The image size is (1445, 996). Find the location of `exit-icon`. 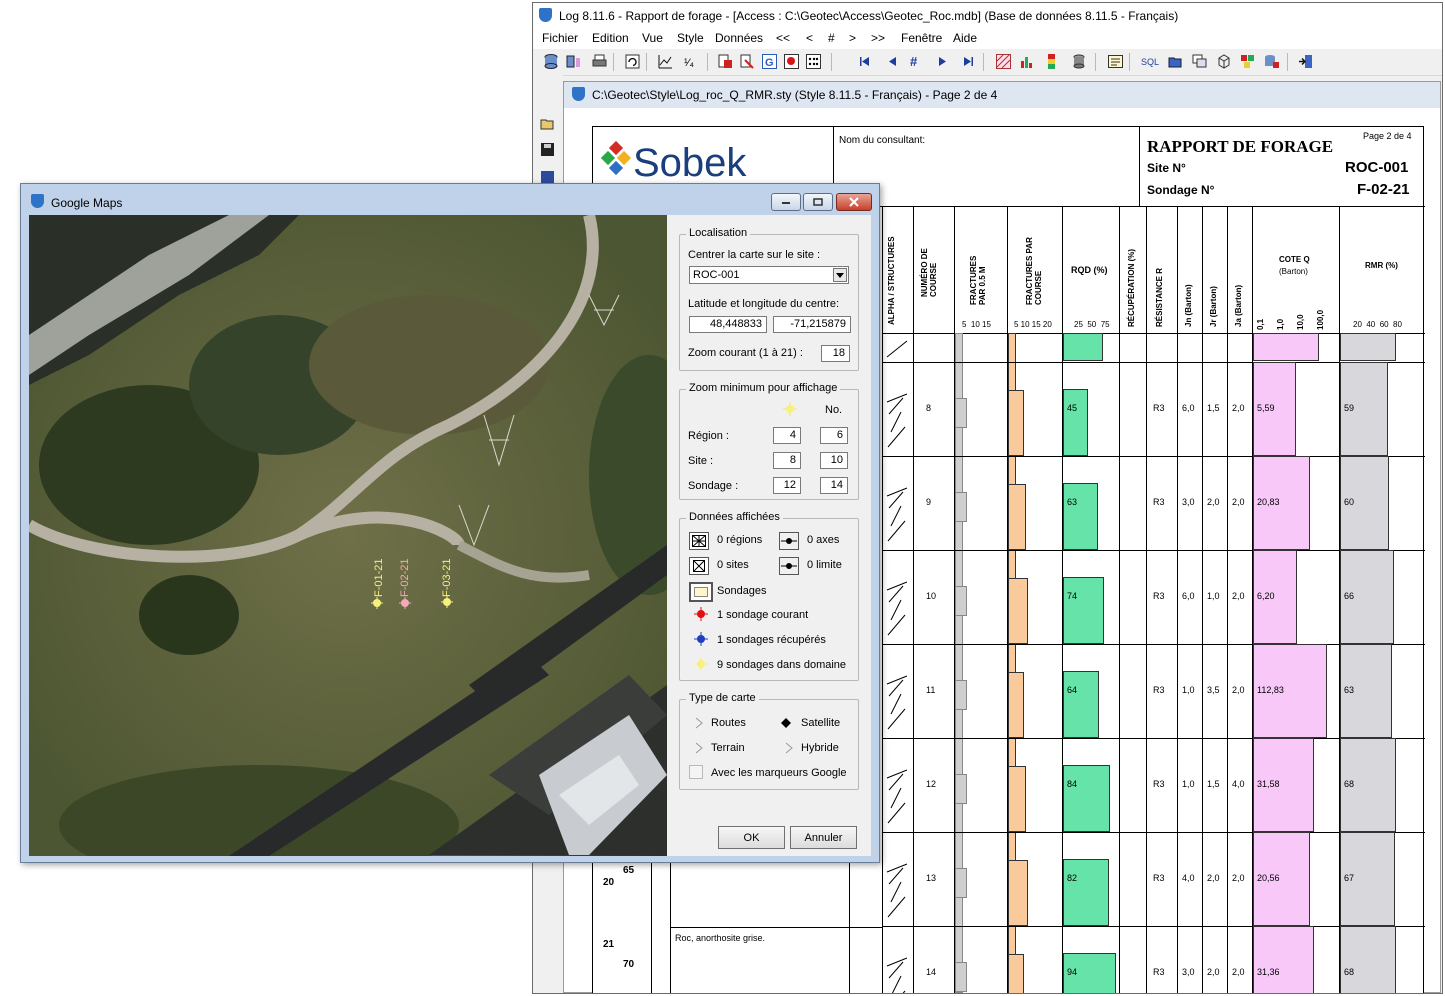

exit-icon is located at coordinates (1305, 61).